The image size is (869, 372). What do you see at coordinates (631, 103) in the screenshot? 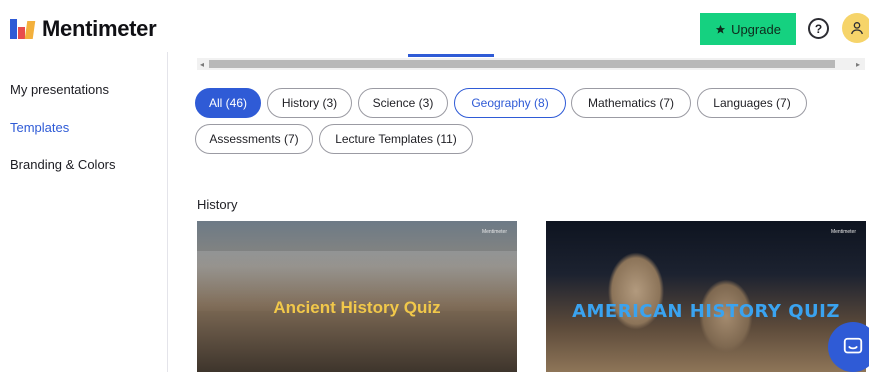
I see `filter-chip-mathematics: Mathematics (7)` at bounding box center [631, 103].